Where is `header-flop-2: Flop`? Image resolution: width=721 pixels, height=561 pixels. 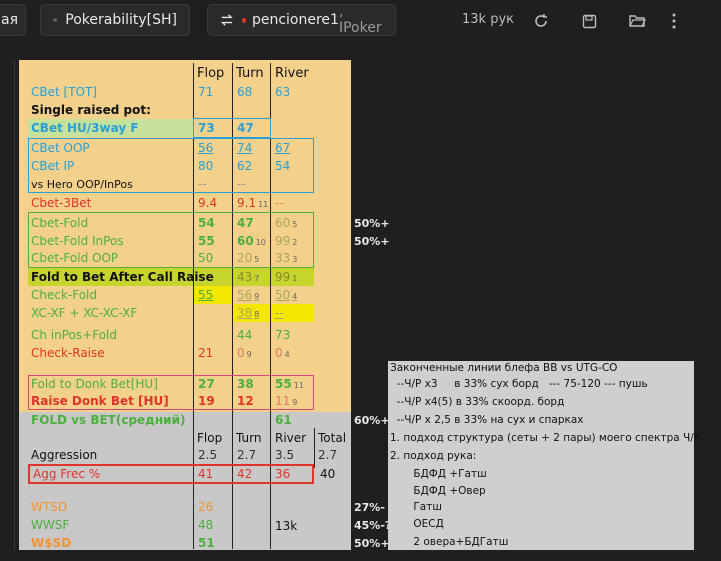 header-flop-2: Flop is located at coordinates (210, 438).